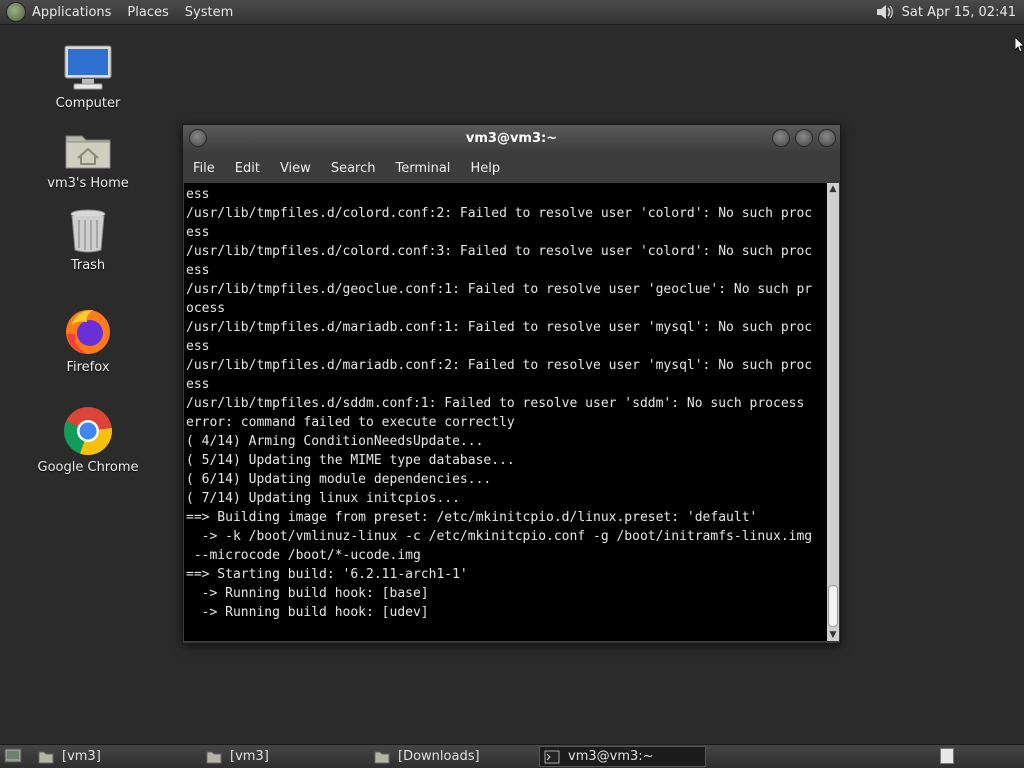  I want to click on scroll-thumb, so click(833, 606).